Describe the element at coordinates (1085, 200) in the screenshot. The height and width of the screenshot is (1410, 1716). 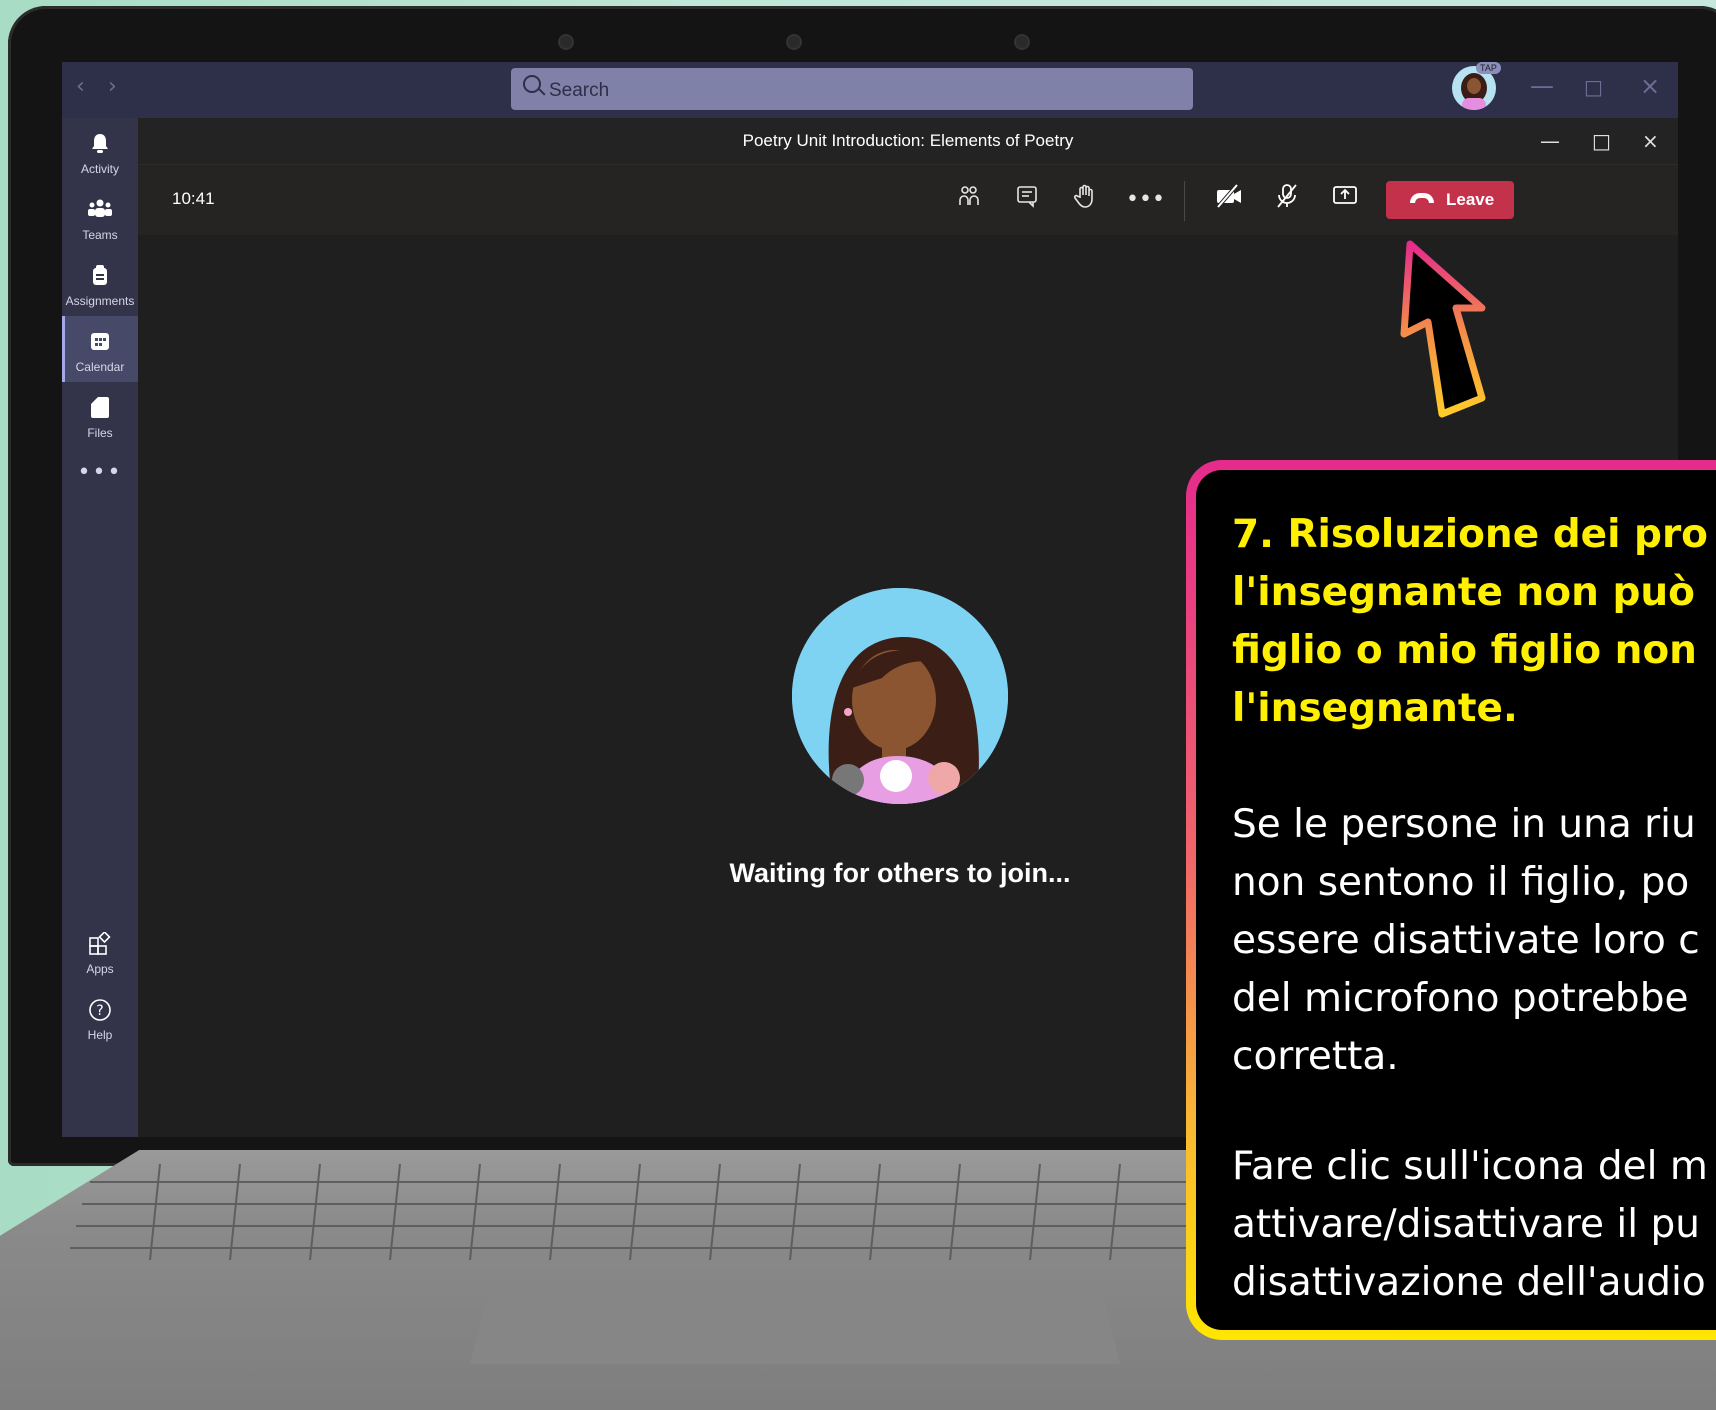
I see `raise-hand-icon` at that location.